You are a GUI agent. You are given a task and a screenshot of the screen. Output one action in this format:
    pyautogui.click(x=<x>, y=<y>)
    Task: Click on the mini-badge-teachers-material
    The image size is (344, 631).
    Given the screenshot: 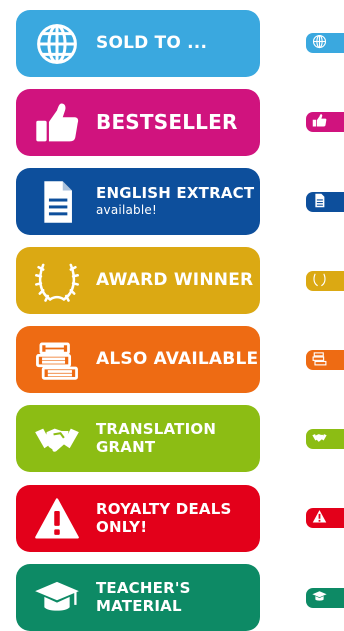 What is the action you would take?
    pyautogui.click(x=325, y=598)
    